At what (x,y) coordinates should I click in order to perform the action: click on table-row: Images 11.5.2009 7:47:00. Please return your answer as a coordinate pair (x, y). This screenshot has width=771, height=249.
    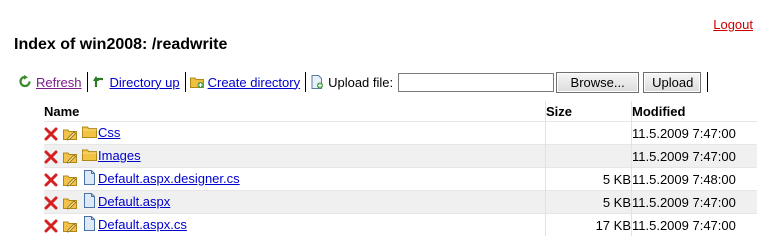
    Looking at the image, I should click on (400, 156).